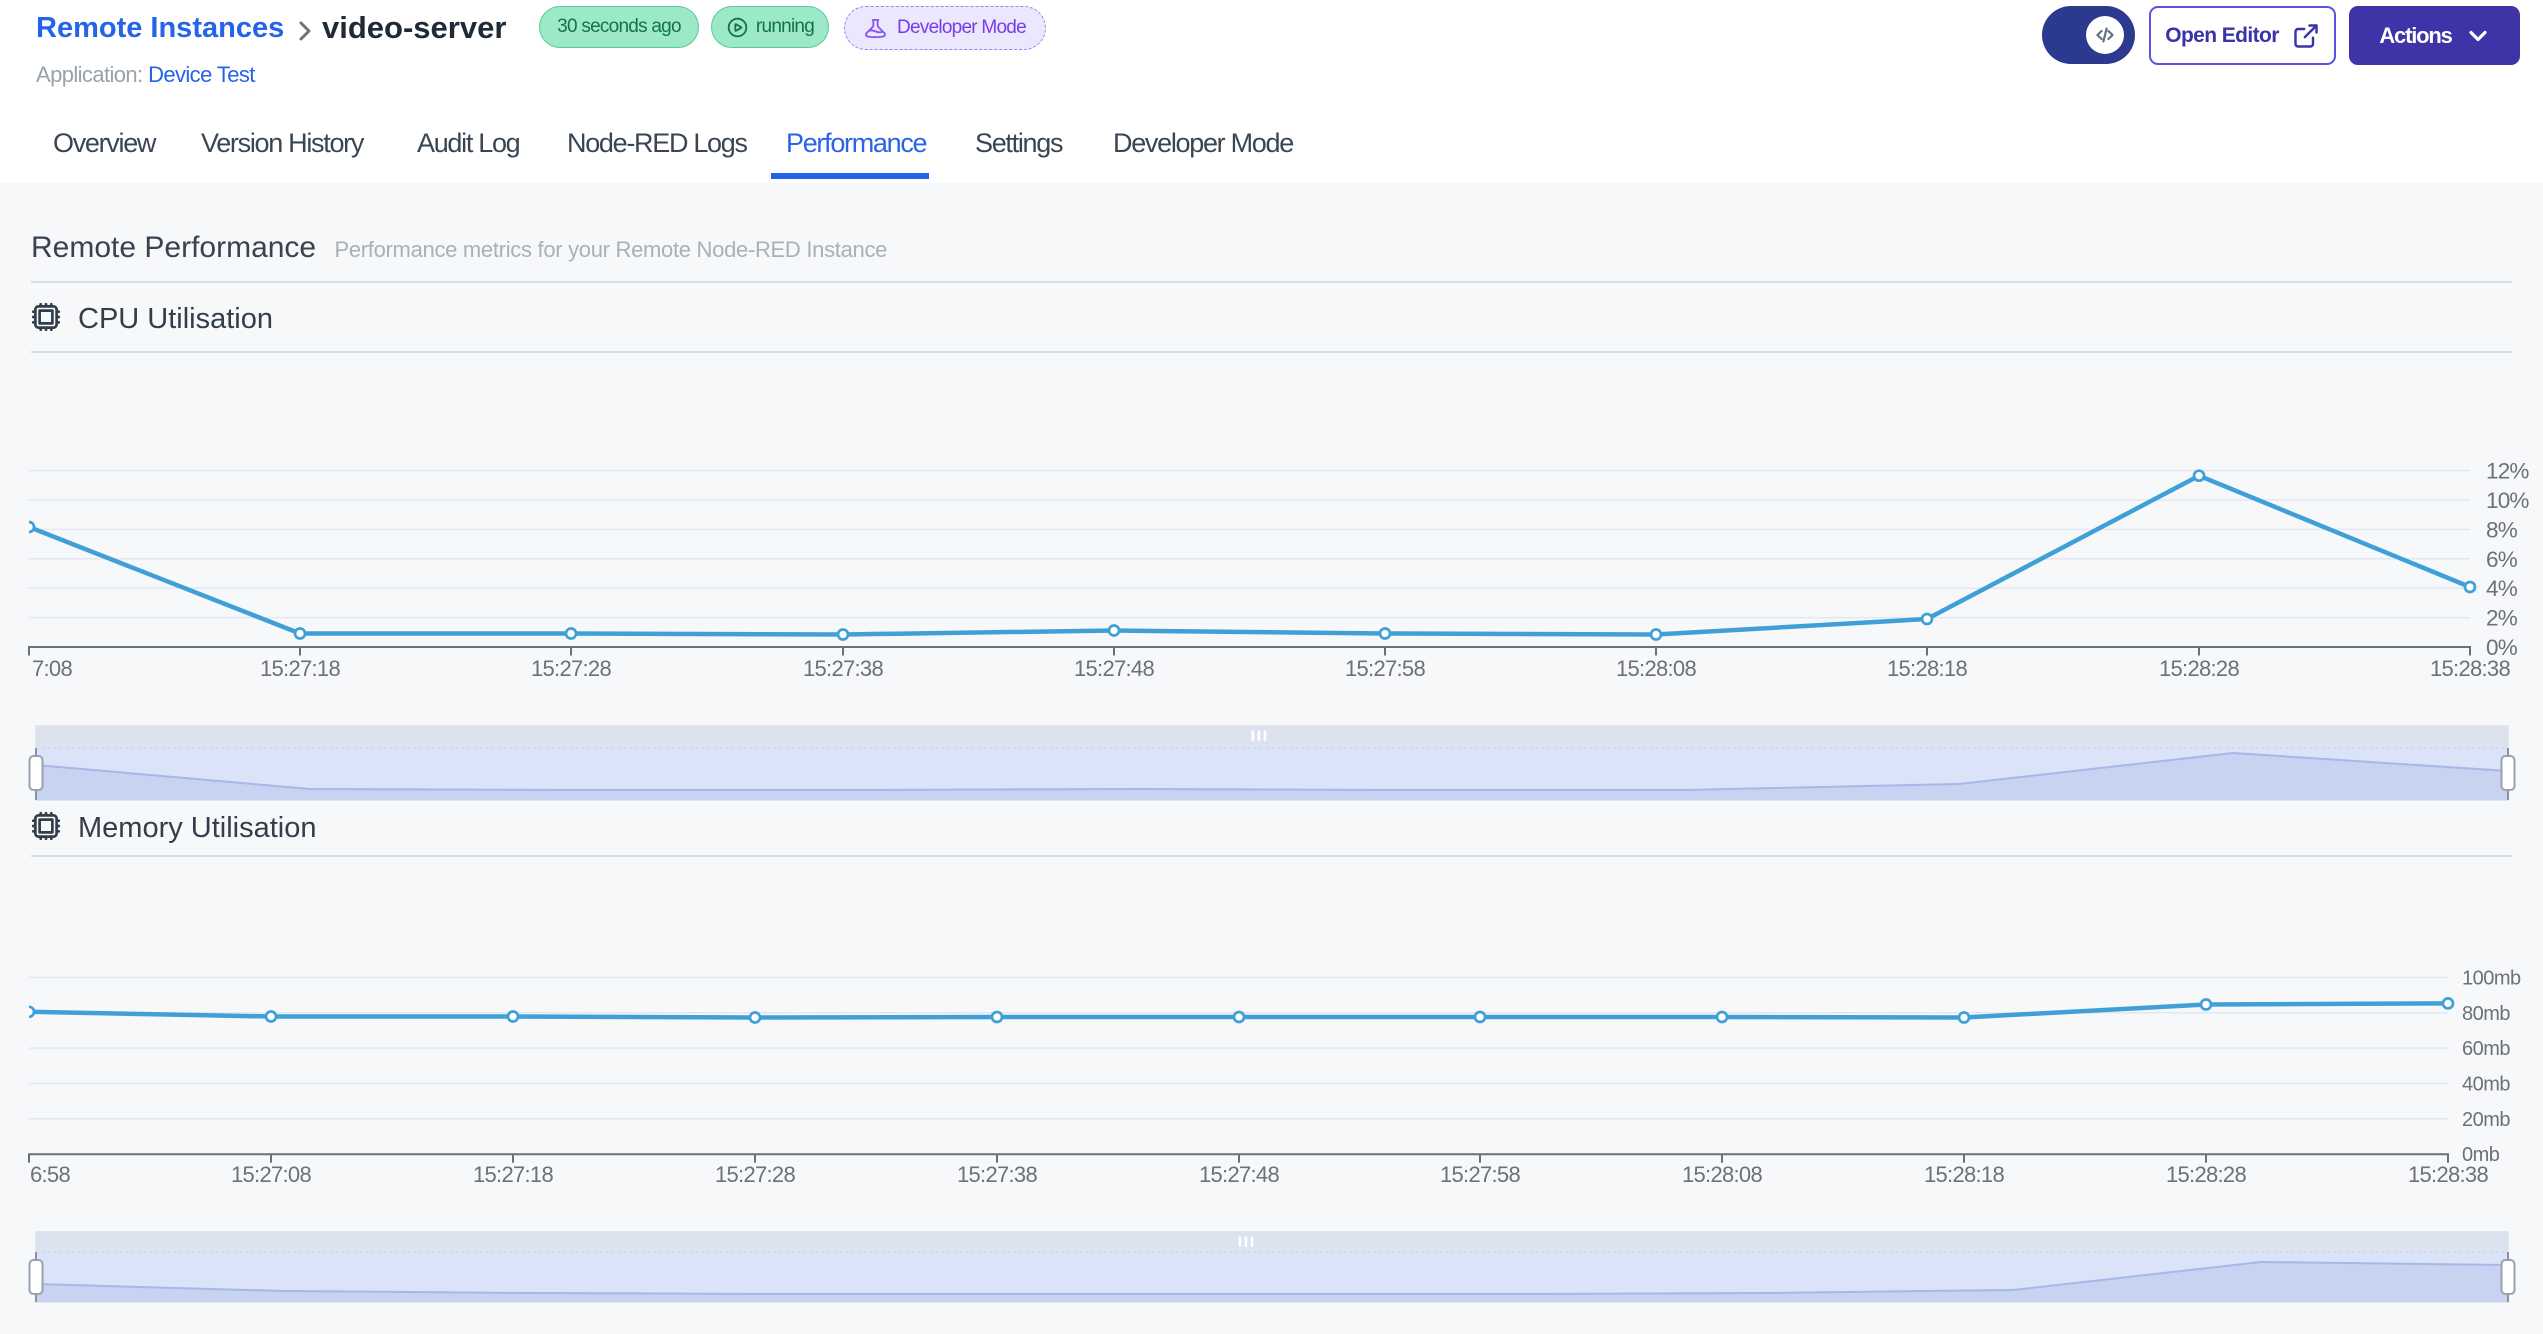 This screenshot has height=1334, width=2543. I want to click on svg-text: 100mb, so click(2491, 978).